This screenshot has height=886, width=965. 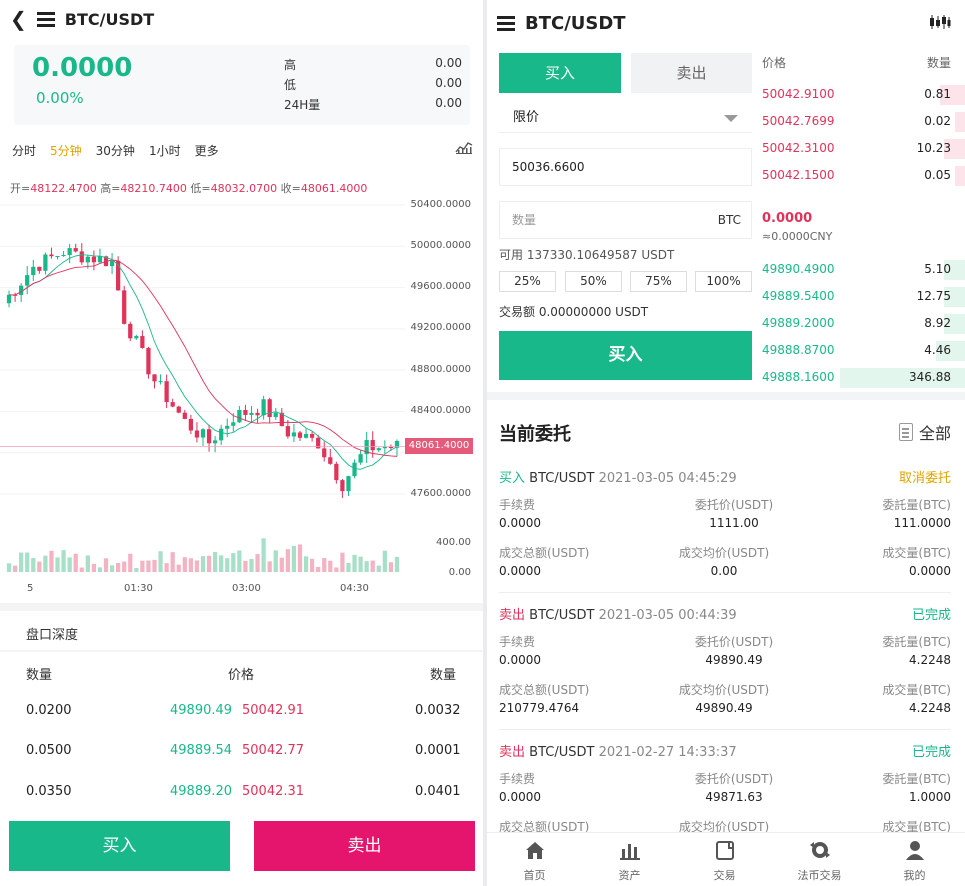 I want to click on tab-timeline: 分时, so click(x=24, y=150).